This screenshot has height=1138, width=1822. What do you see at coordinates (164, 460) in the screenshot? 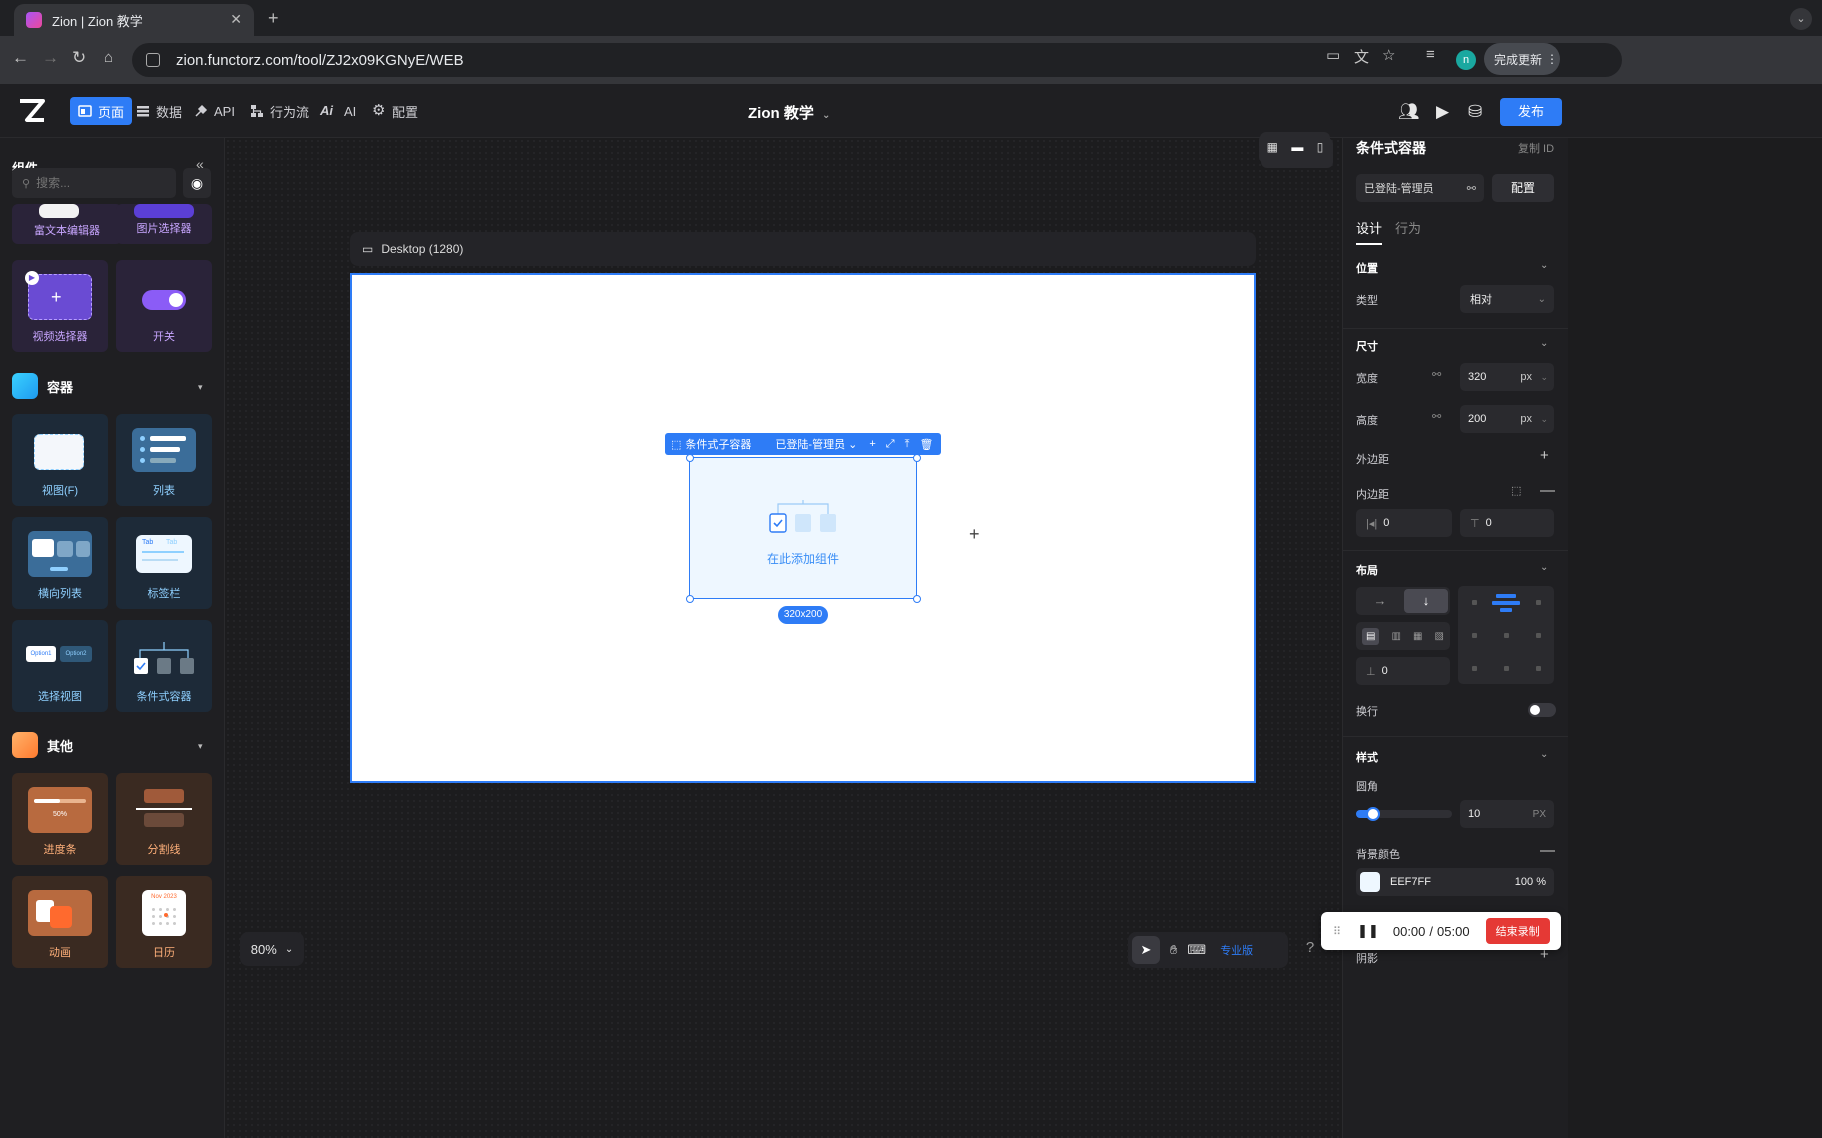
I see `component-card: 列表` at bounding box center [164, 460].